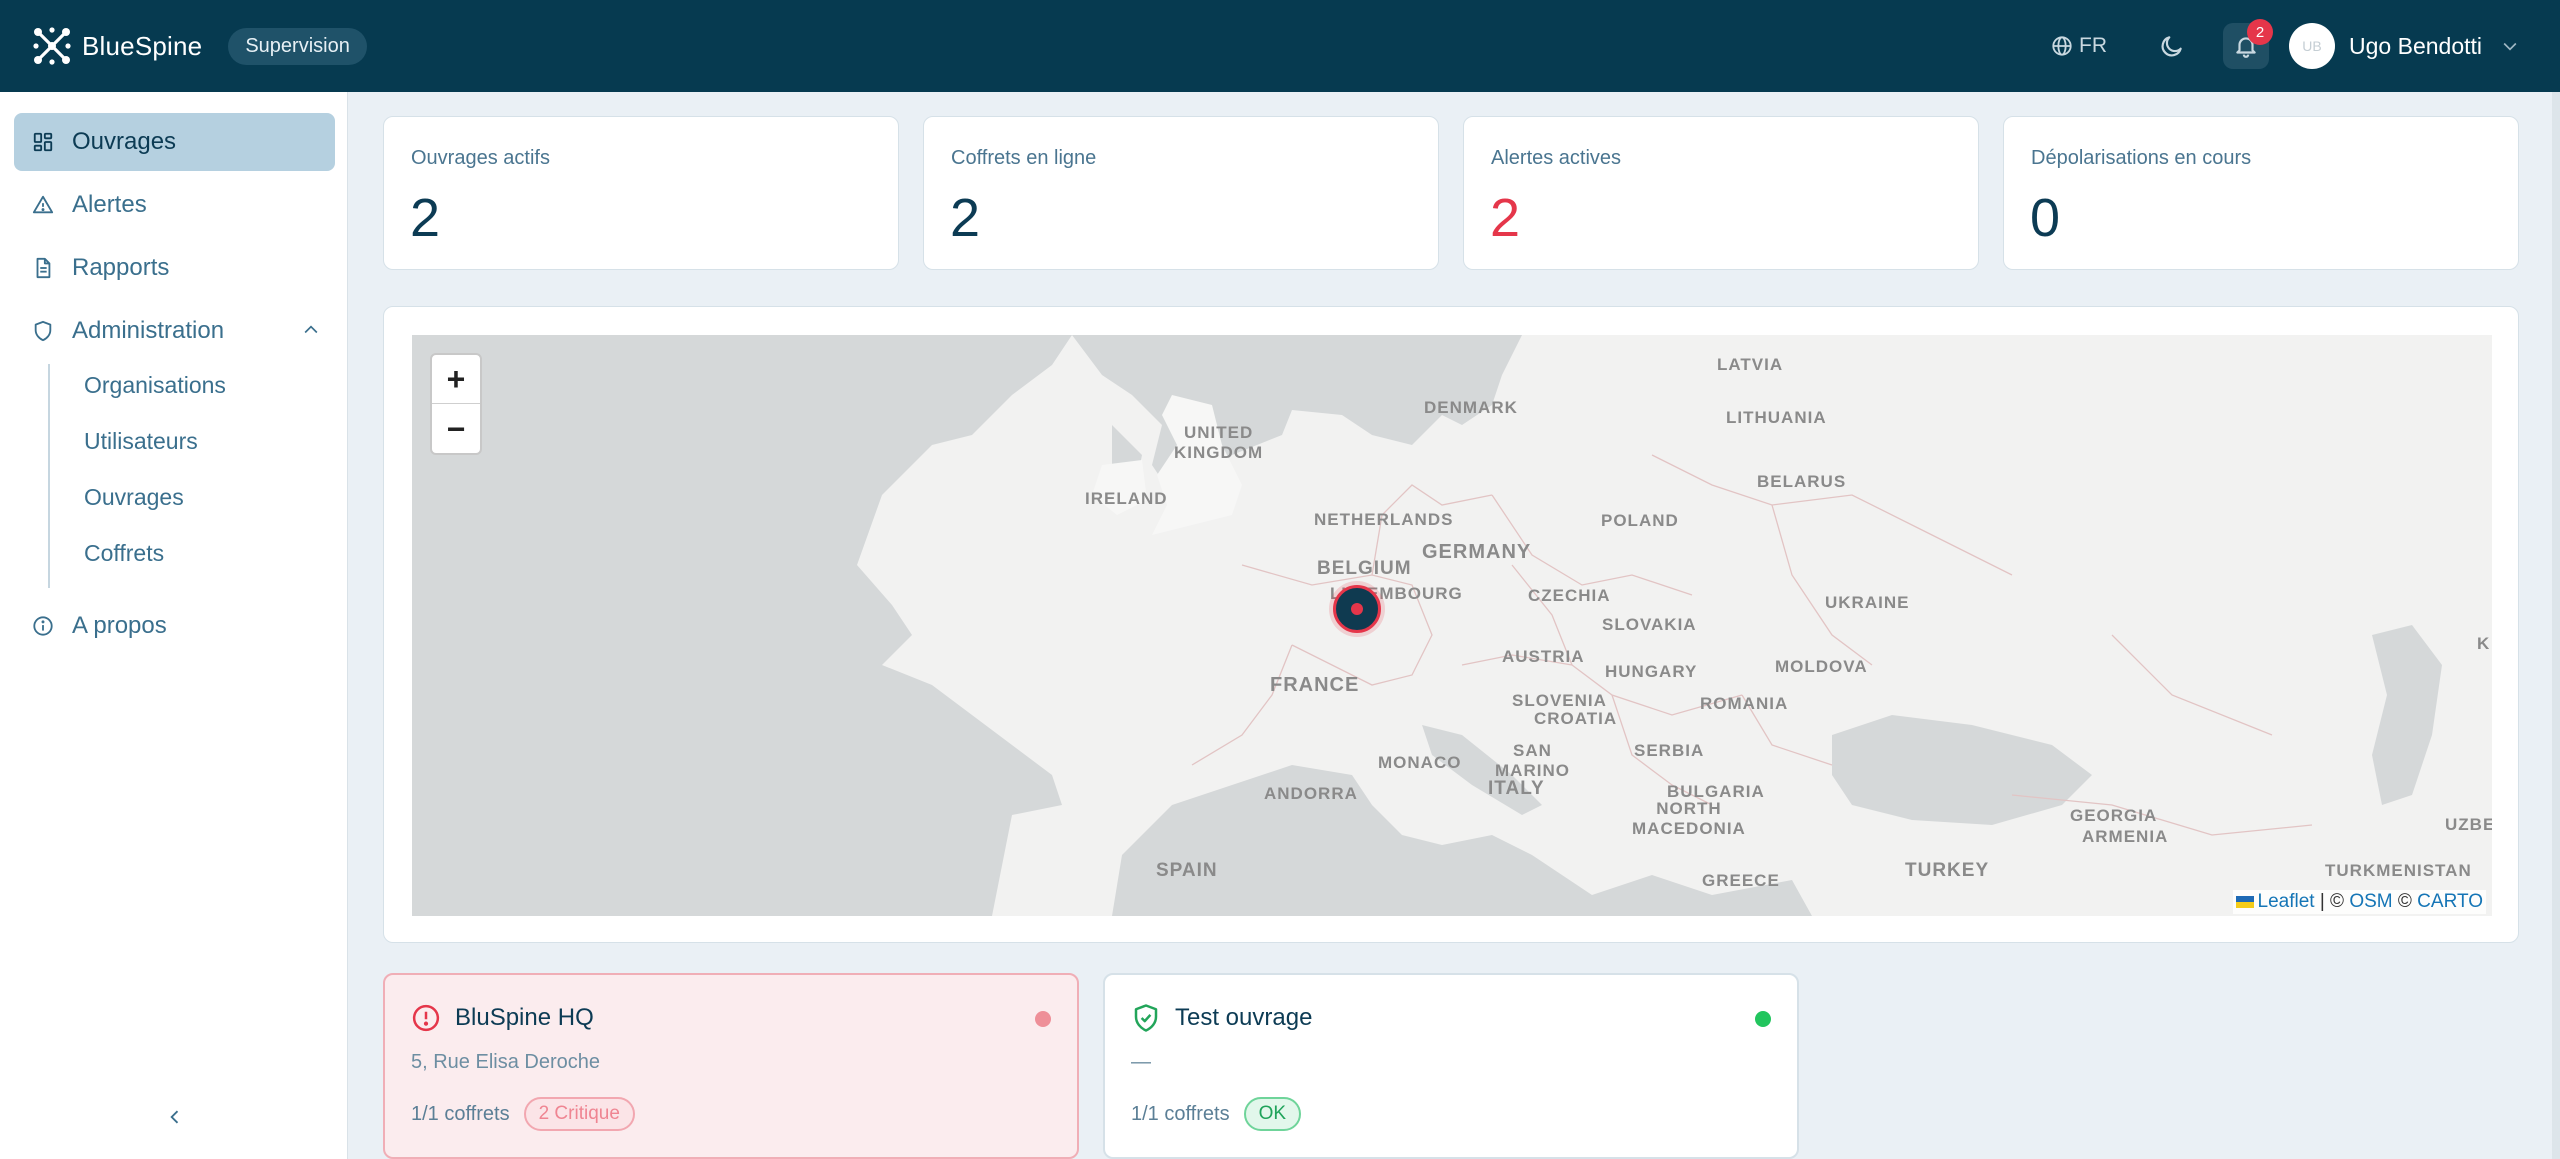 The image size is (2560, 1159). Describe the element at coordinates (2556, 625) in the screenshot. I see `page-scrollbar` at that location.